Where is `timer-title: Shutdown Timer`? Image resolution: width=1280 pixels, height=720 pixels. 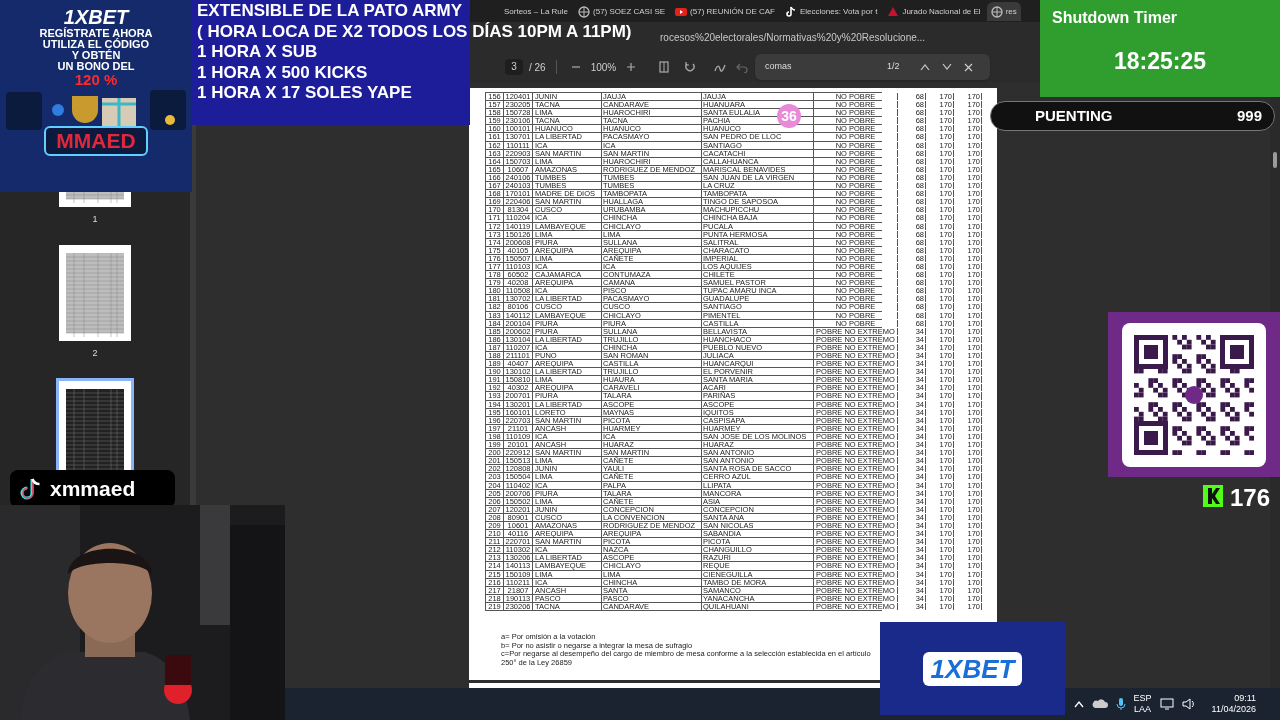
timer-title: Shutdown Timer is located at coordinates (1114, 18).